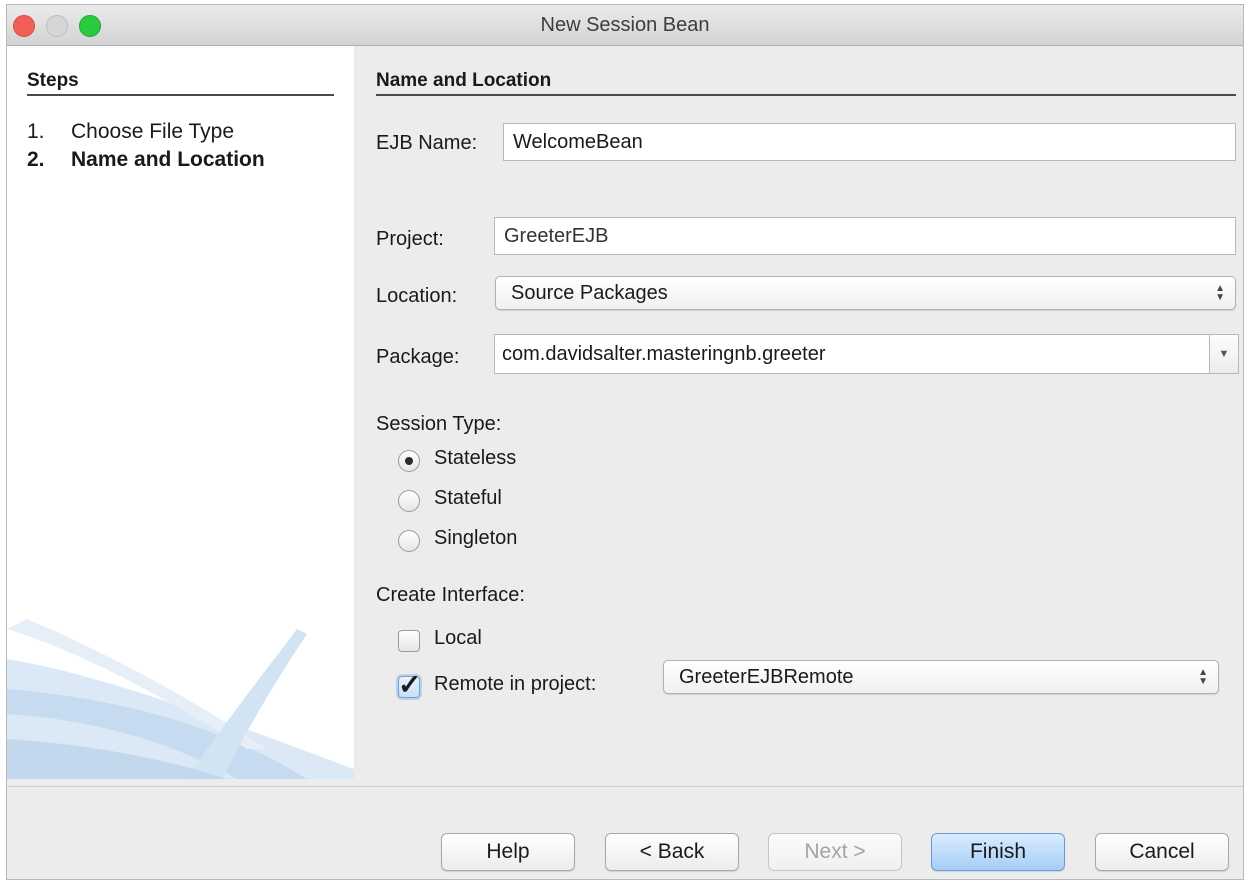 The image size is (1250, 884). What do you see at coordinates (869, 142) in the screenshot?
I see `ejb-name-field: WelcomeBean` at bounding box center [869, 142].